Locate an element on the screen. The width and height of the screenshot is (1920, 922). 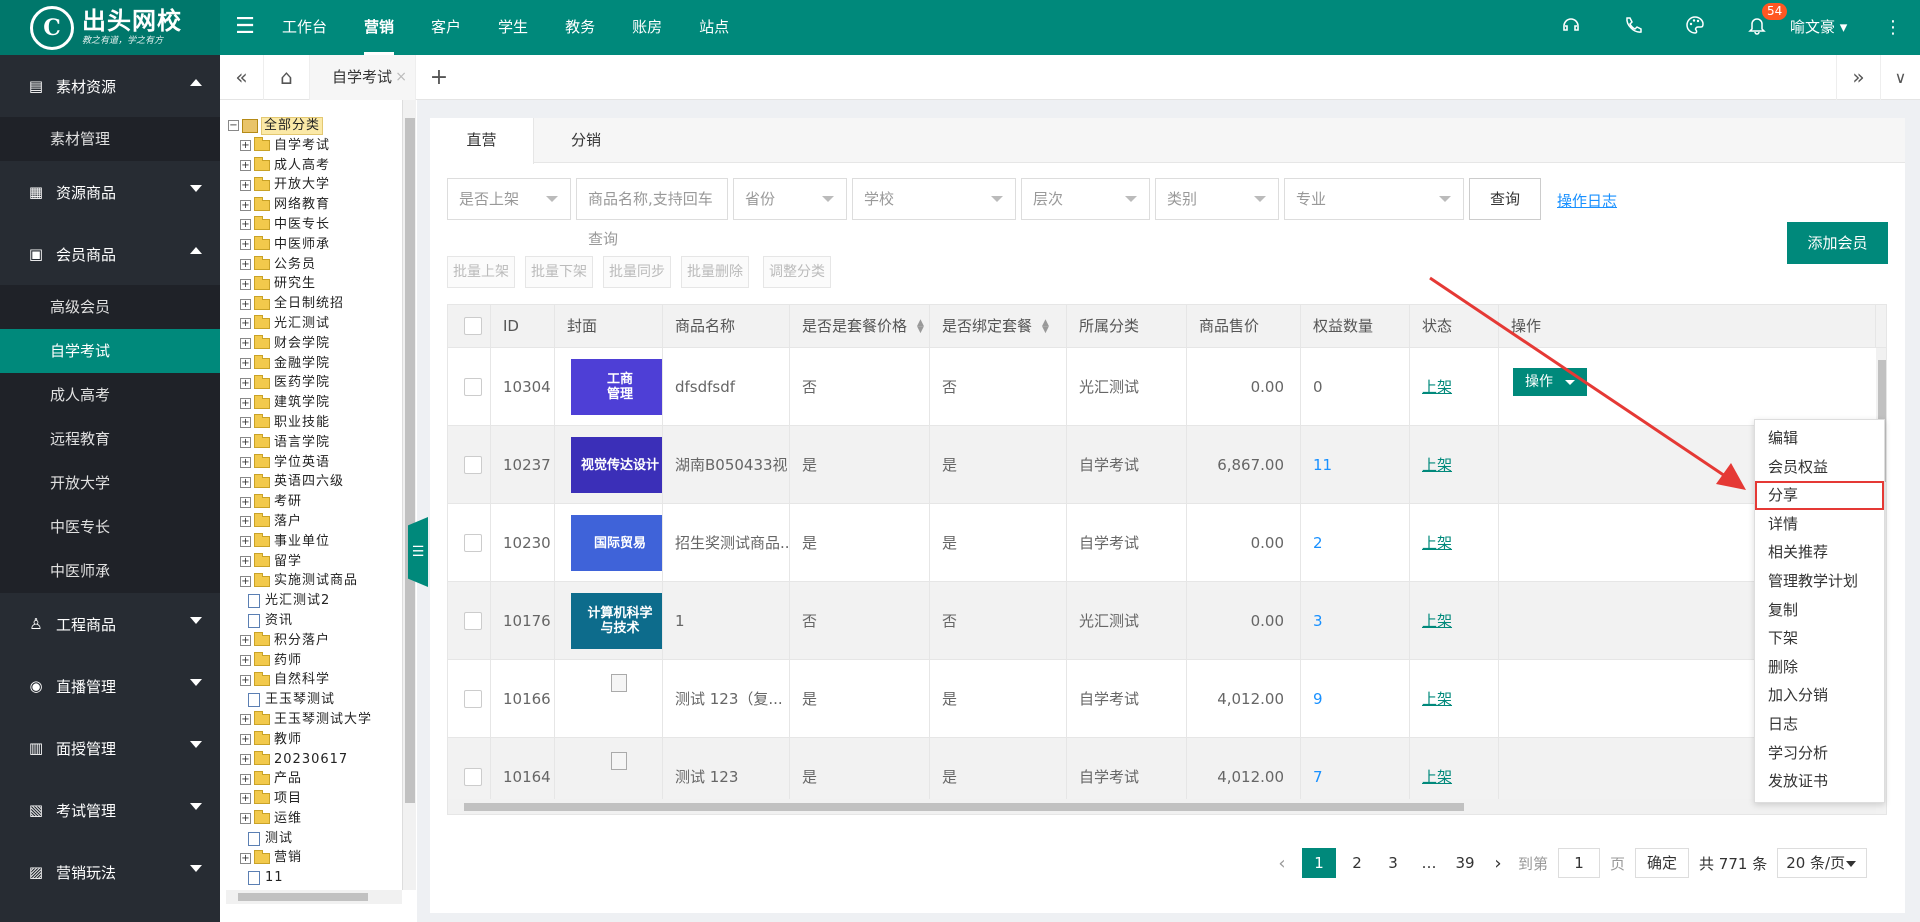
dropdown-item: 编辑 is located at coordinates (1819, 438).